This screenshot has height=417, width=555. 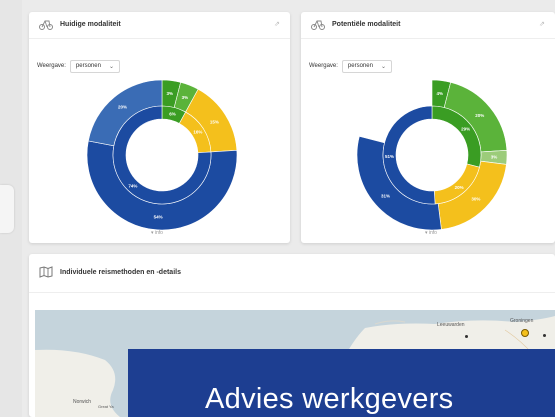 What do you see at coordinates (366, 24) in the screenshot?
I see `card-title: Potentiële modaliteit` at bounding box center [366, 24].